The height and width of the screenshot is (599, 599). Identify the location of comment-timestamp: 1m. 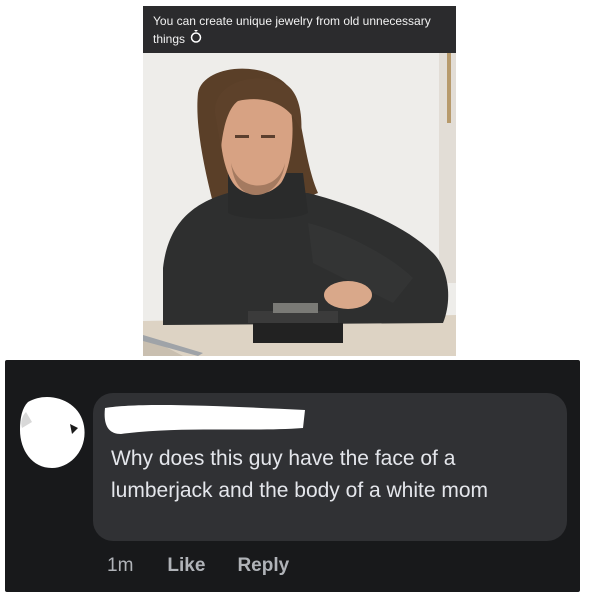
(120, 565).